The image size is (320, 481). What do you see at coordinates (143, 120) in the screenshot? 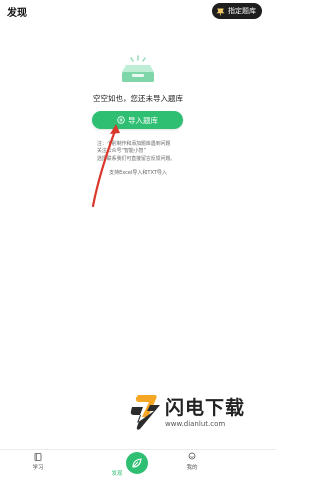
I see `import-button-label: 导入题库` at bounding box center [143, 120].